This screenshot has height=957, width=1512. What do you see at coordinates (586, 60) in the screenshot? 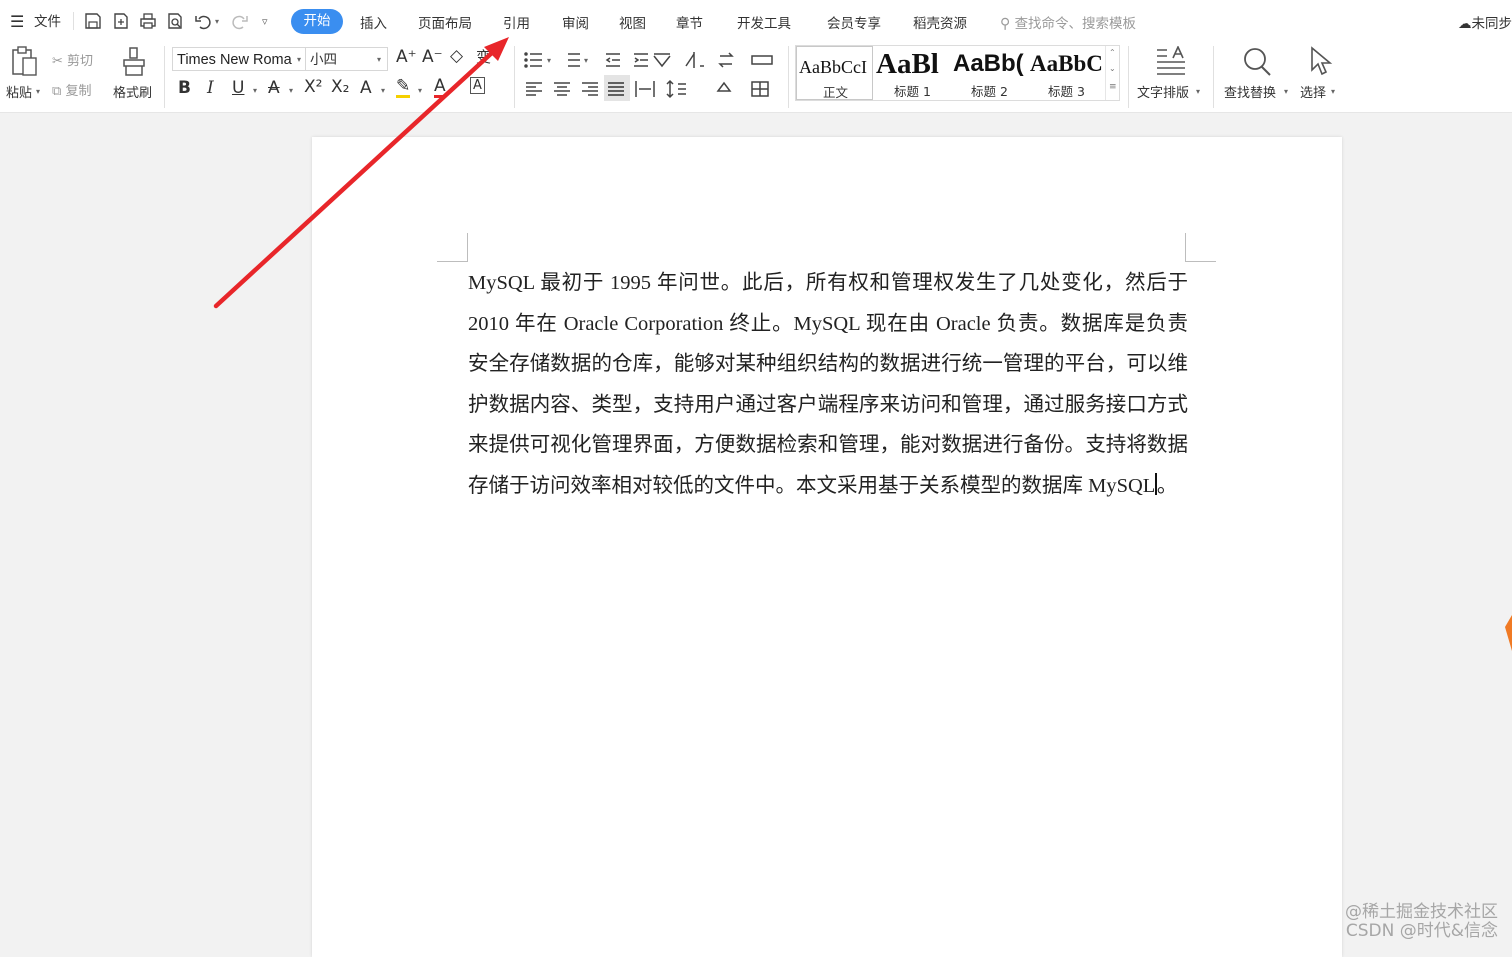
I see `numbering-dropdown-icon: ▾` at bounding box center [586, 60].